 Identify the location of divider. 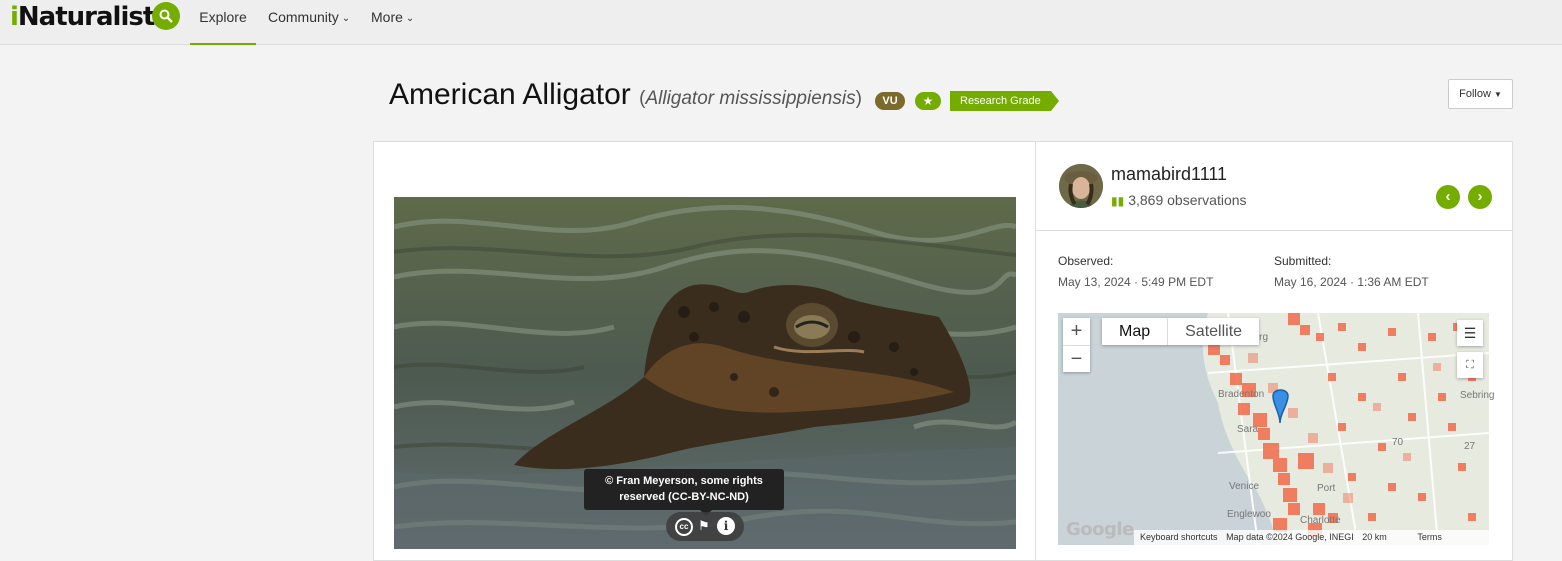
(1274, 230).